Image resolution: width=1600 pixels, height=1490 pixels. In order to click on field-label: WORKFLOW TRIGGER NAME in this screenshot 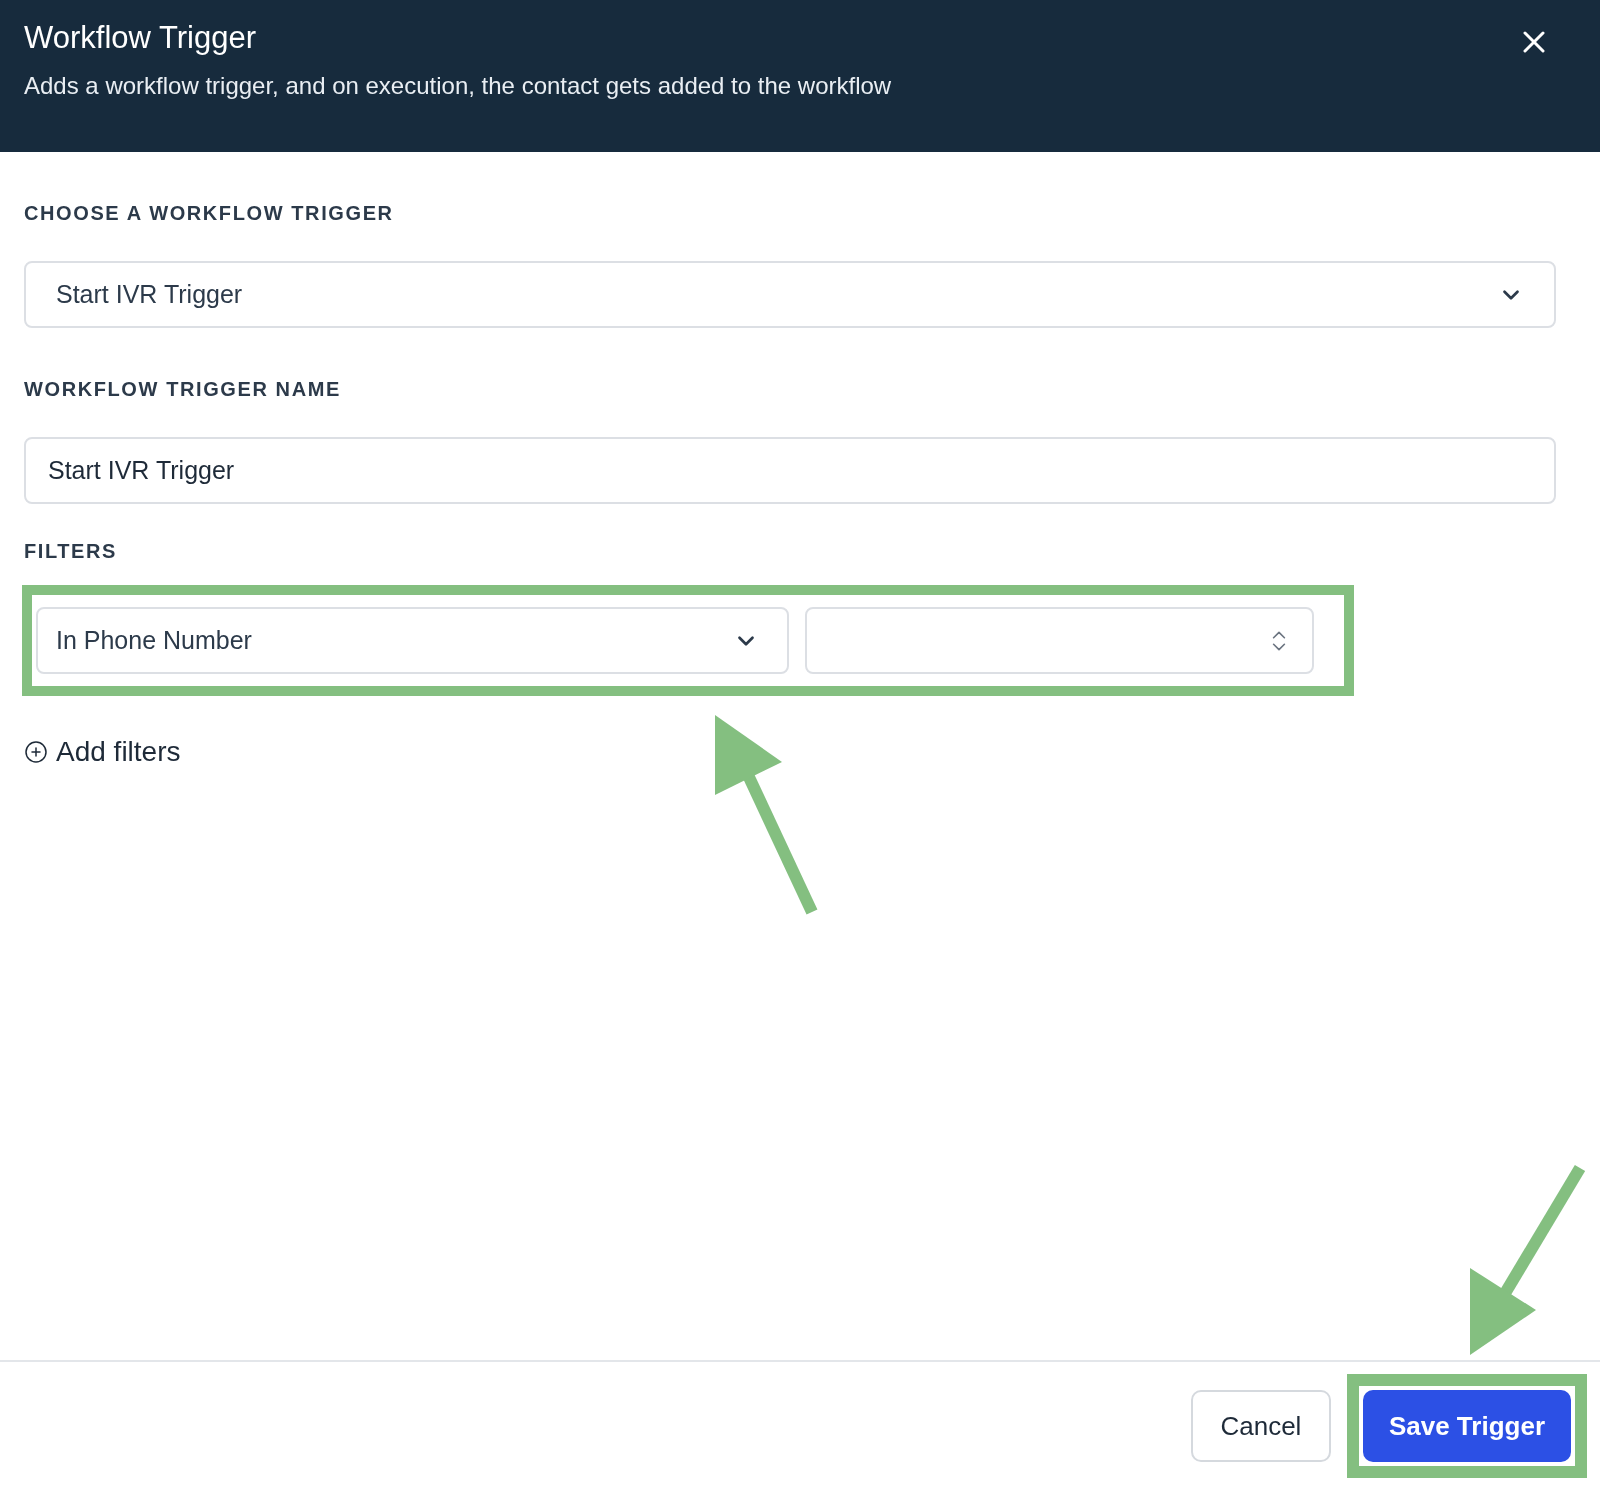, I will do `click(183, 389)`.